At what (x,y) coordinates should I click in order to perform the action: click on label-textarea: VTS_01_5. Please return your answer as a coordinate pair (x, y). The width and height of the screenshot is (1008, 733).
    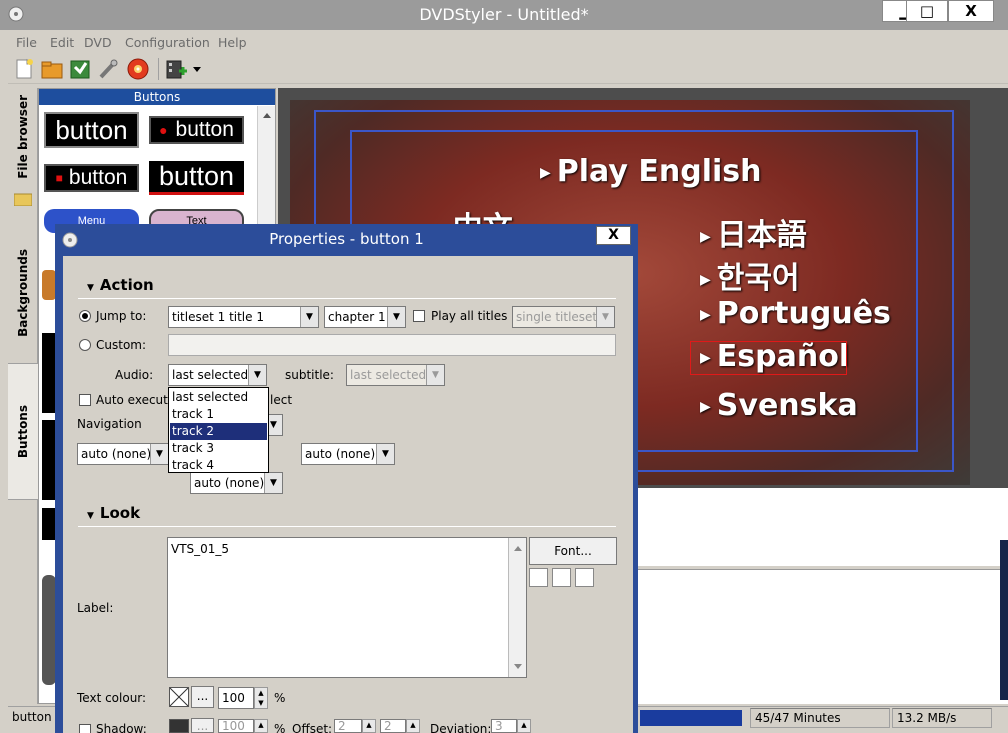
    Looking at the image, I should click on (347, 607).